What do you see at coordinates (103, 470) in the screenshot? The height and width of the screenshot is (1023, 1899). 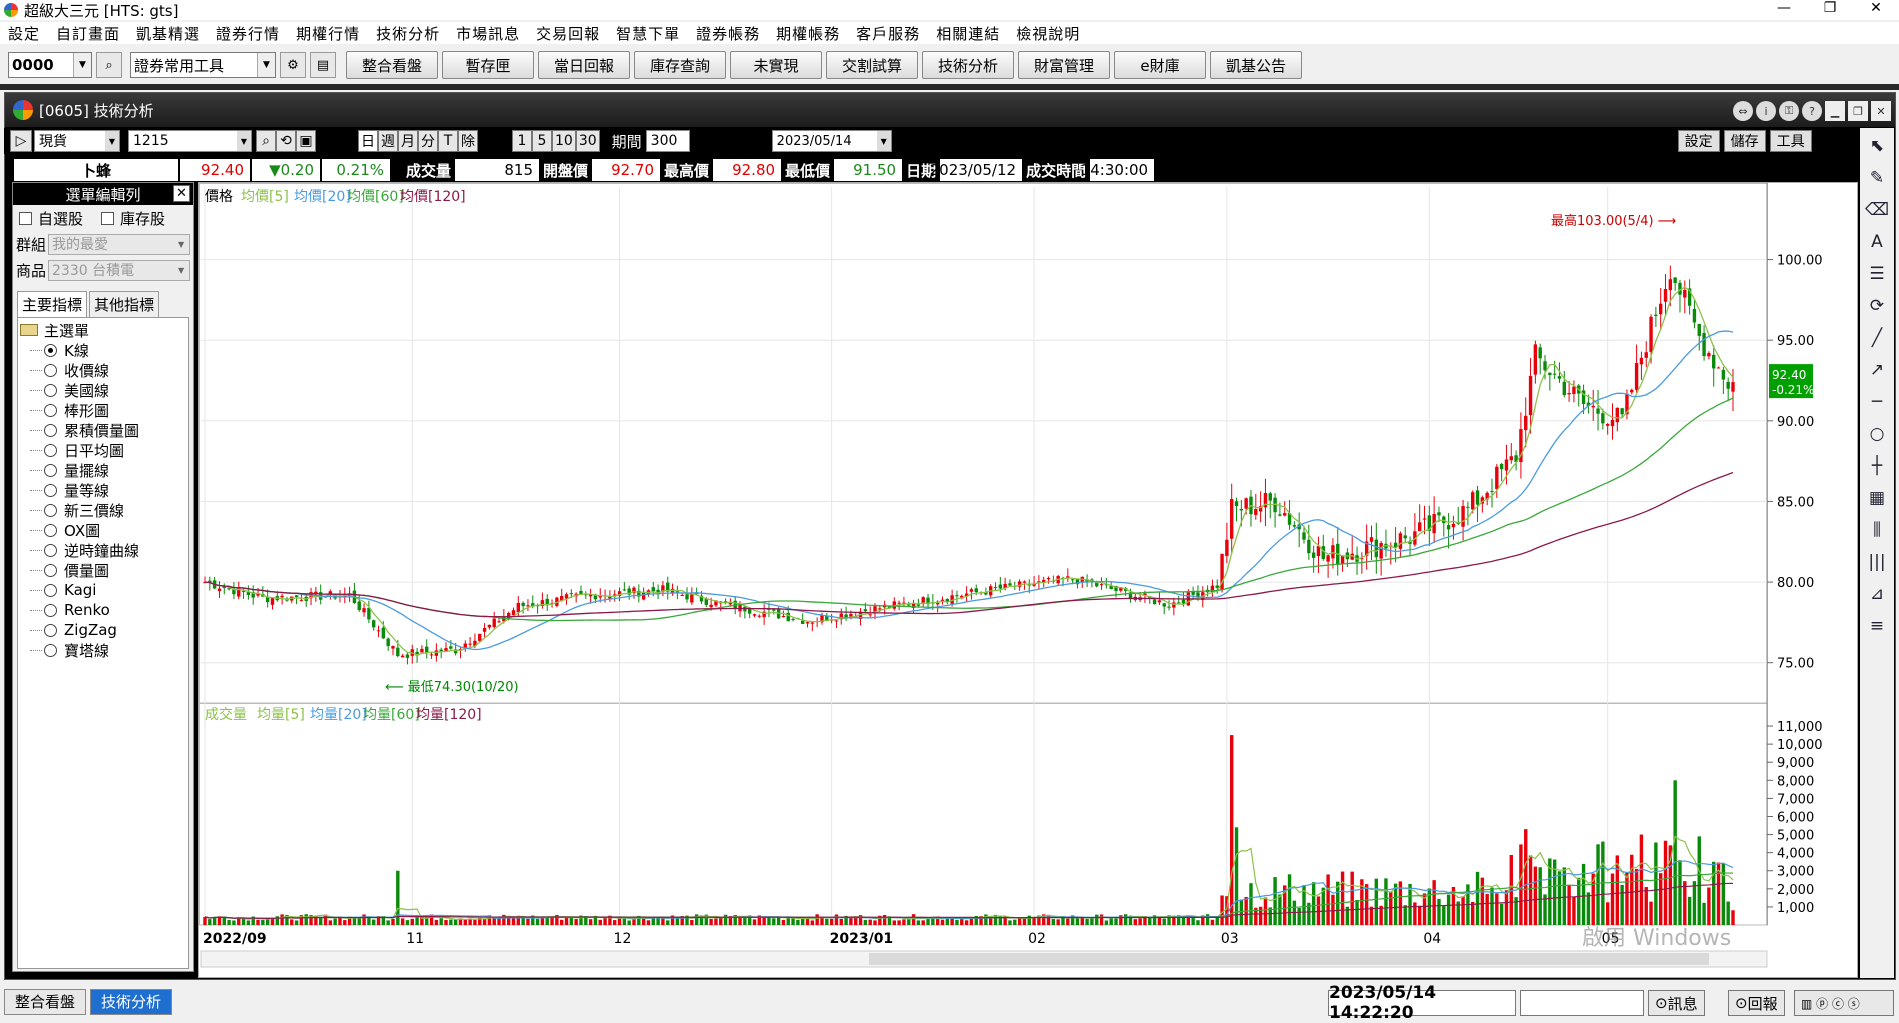 I see `indicator-item: 量擺線` at bounding box center [103, 470].